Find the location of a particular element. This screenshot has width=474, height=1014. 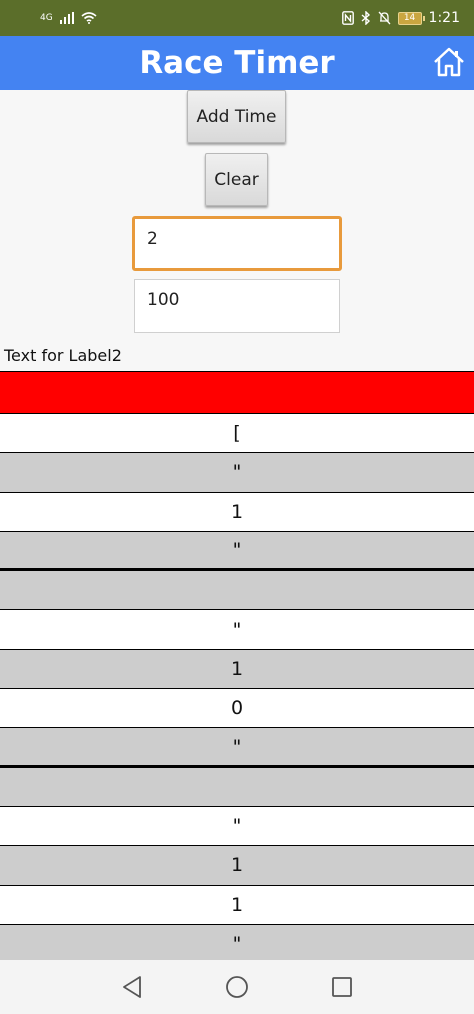

clock: 1:21 is located at coordinates (444, 18).